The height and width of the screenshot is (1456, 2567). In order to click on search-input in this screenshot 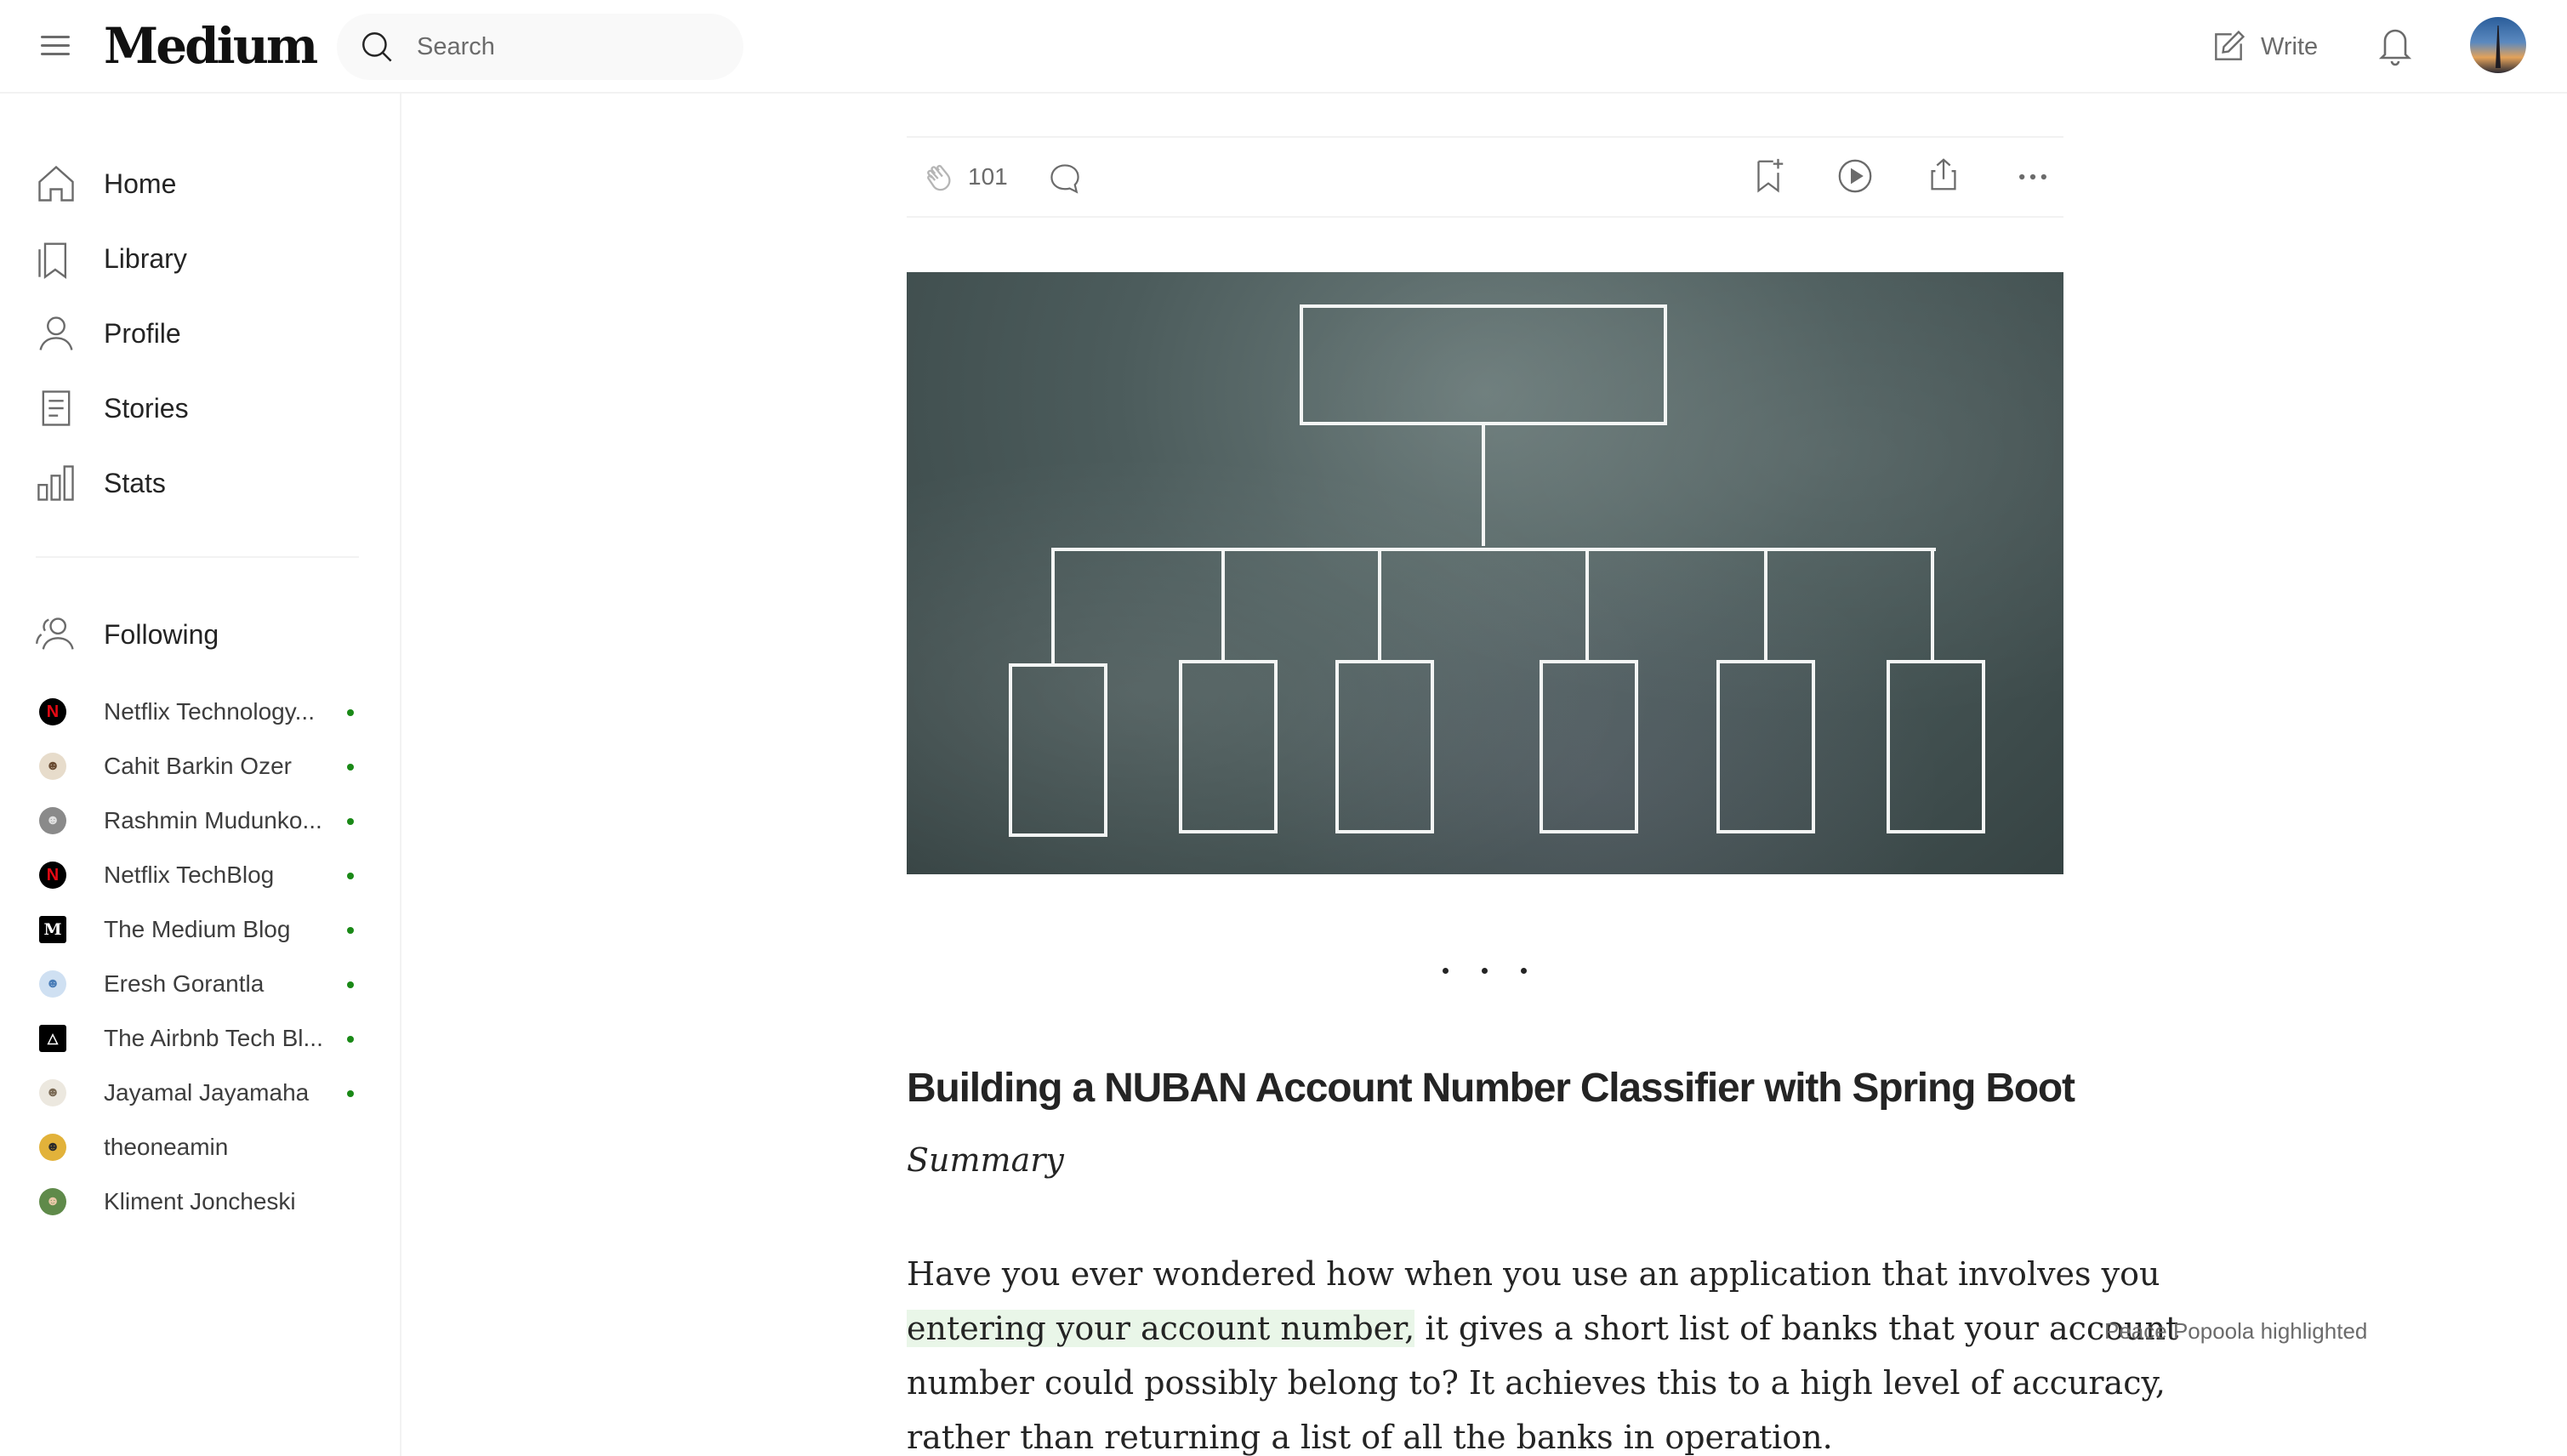, I will do `click(570, 46)`.